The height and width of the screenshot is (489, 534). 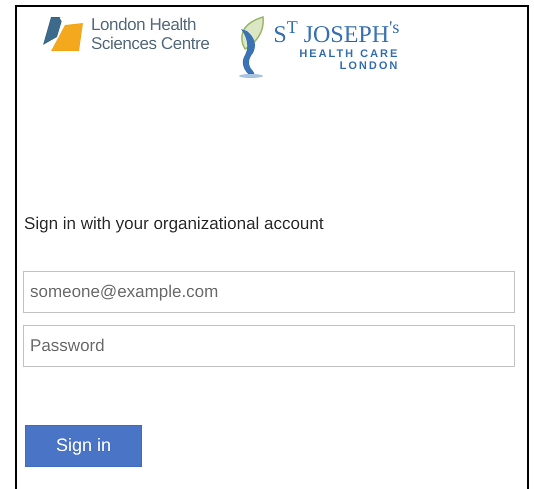 I want to click on logo-text: LONDON, so click(x=370, y=66).